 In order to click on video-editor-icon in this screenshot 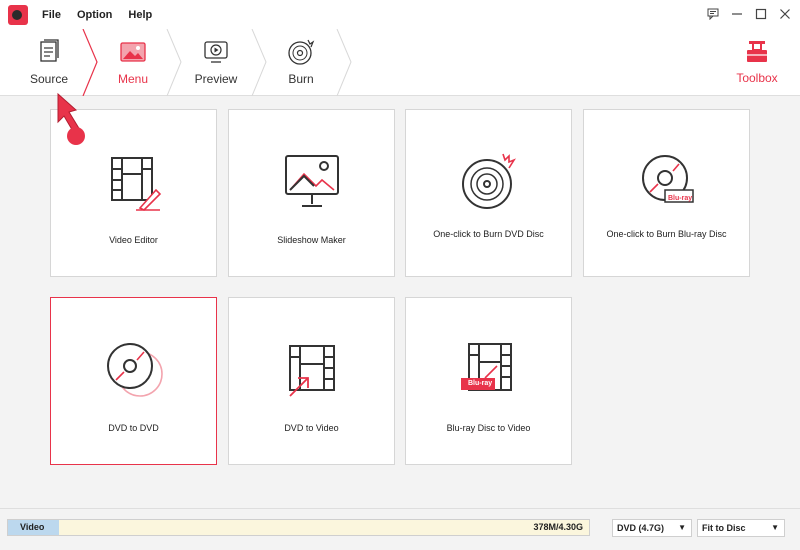, I will do `click(135, 184)`.